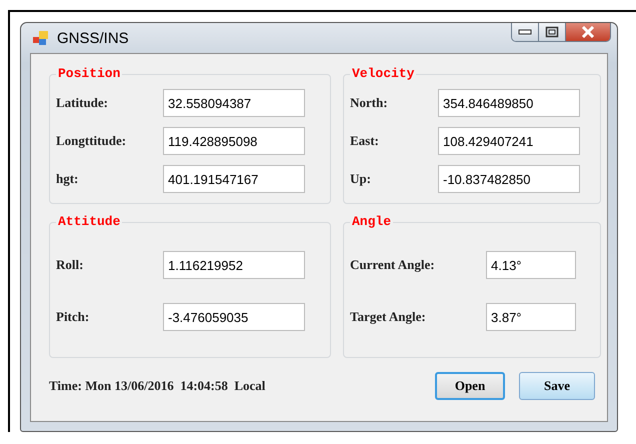  I want to click on close-button, so click(588, 32).